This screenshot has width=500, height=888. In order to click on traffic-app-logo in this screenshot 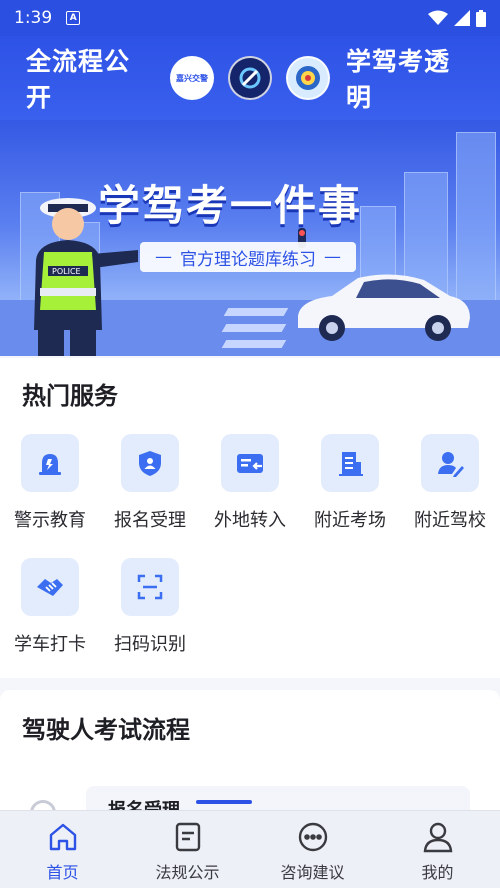, I will do `click(250, 78)`.